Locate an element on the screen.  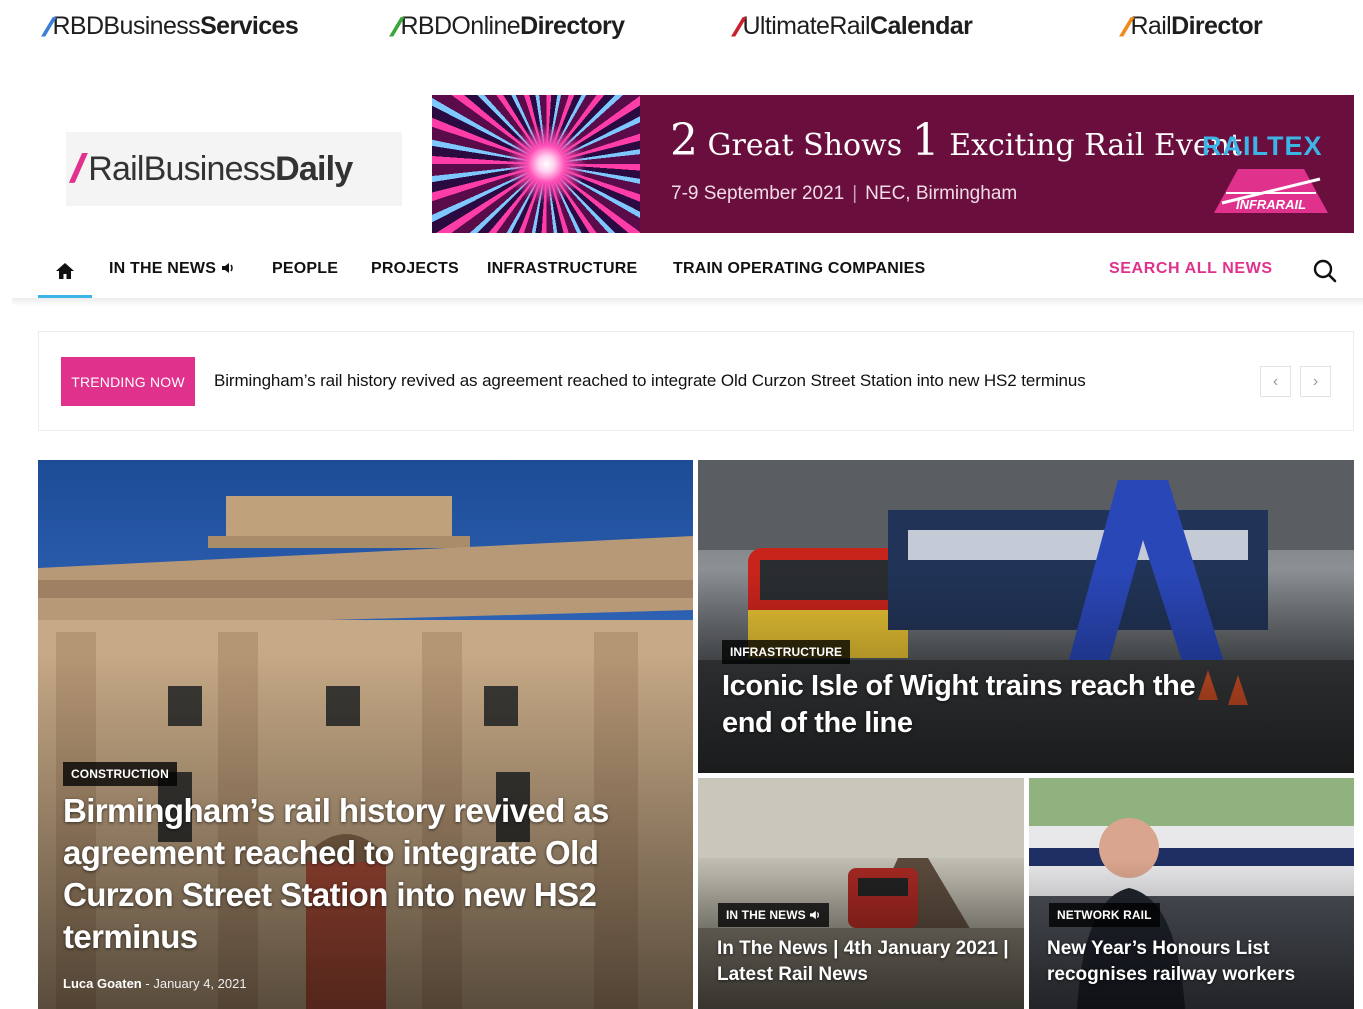
railtex-logo: RAILTEX is located at coordinates (1262, 146).